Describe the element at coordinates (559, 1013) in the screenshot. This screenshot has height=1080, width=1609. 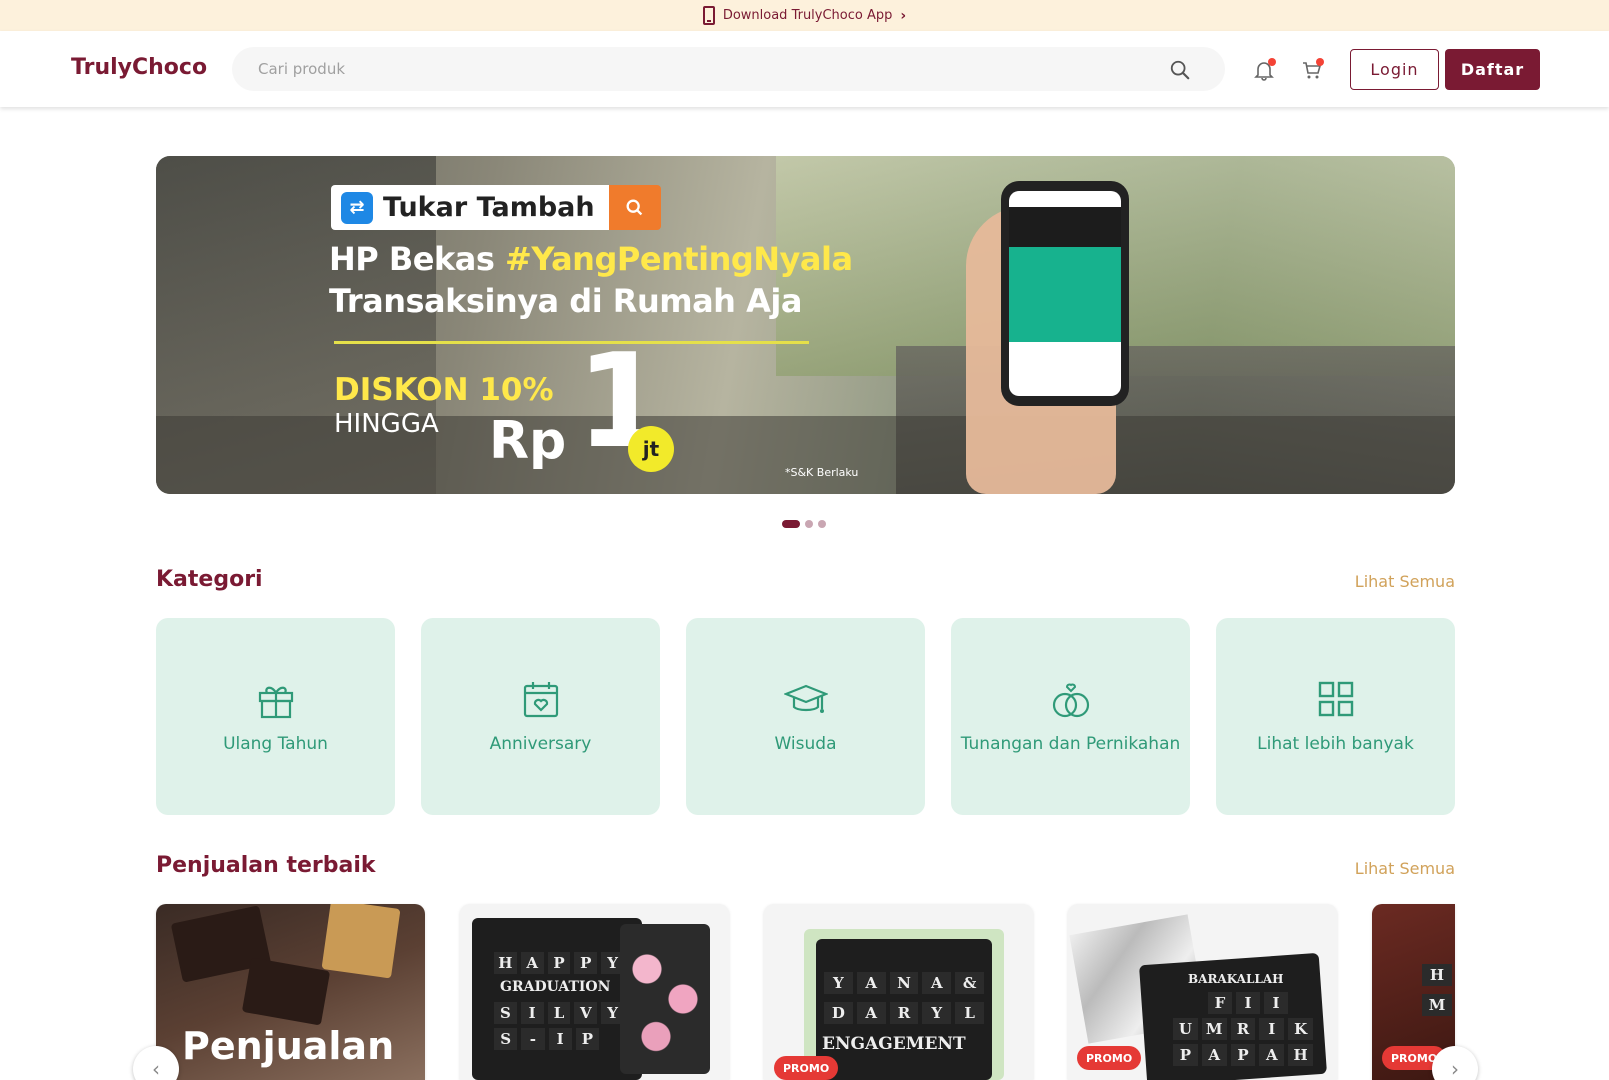
I see `letter-row: SILVY` at that location.